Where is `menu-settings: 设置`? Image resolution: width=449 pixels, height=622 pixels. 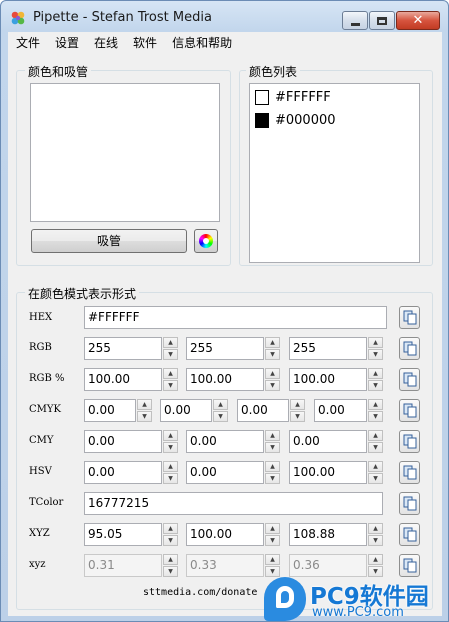
menu-settings: 设置 is located at coordinates (66, 42).